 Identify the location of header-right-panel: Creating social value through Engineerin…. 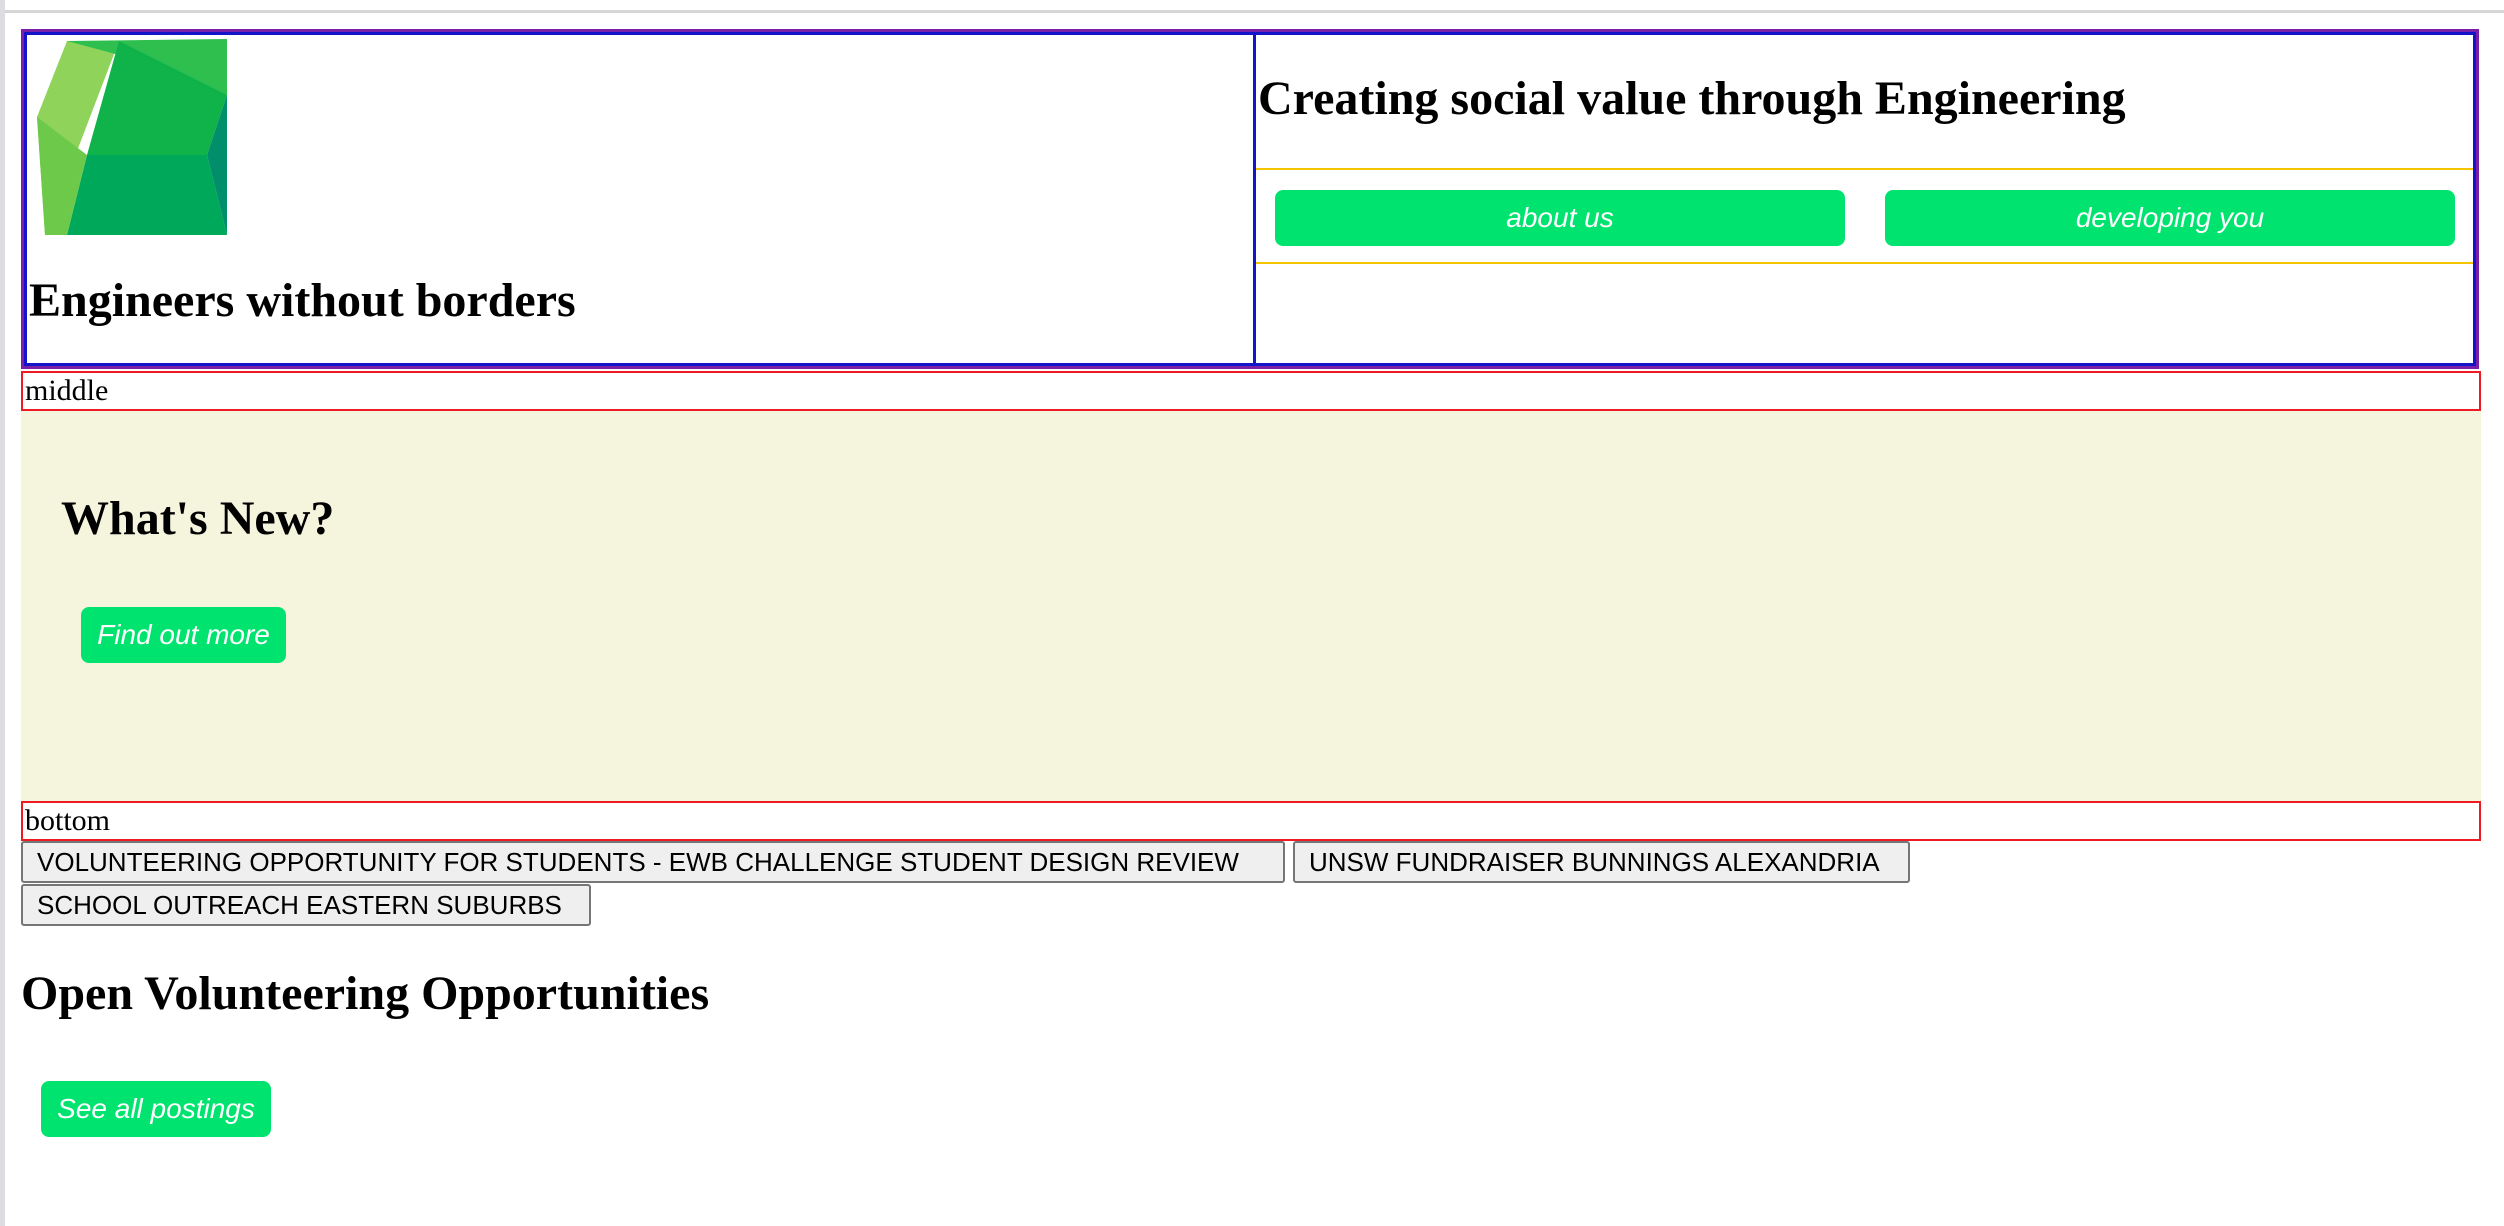
(1864, 199).